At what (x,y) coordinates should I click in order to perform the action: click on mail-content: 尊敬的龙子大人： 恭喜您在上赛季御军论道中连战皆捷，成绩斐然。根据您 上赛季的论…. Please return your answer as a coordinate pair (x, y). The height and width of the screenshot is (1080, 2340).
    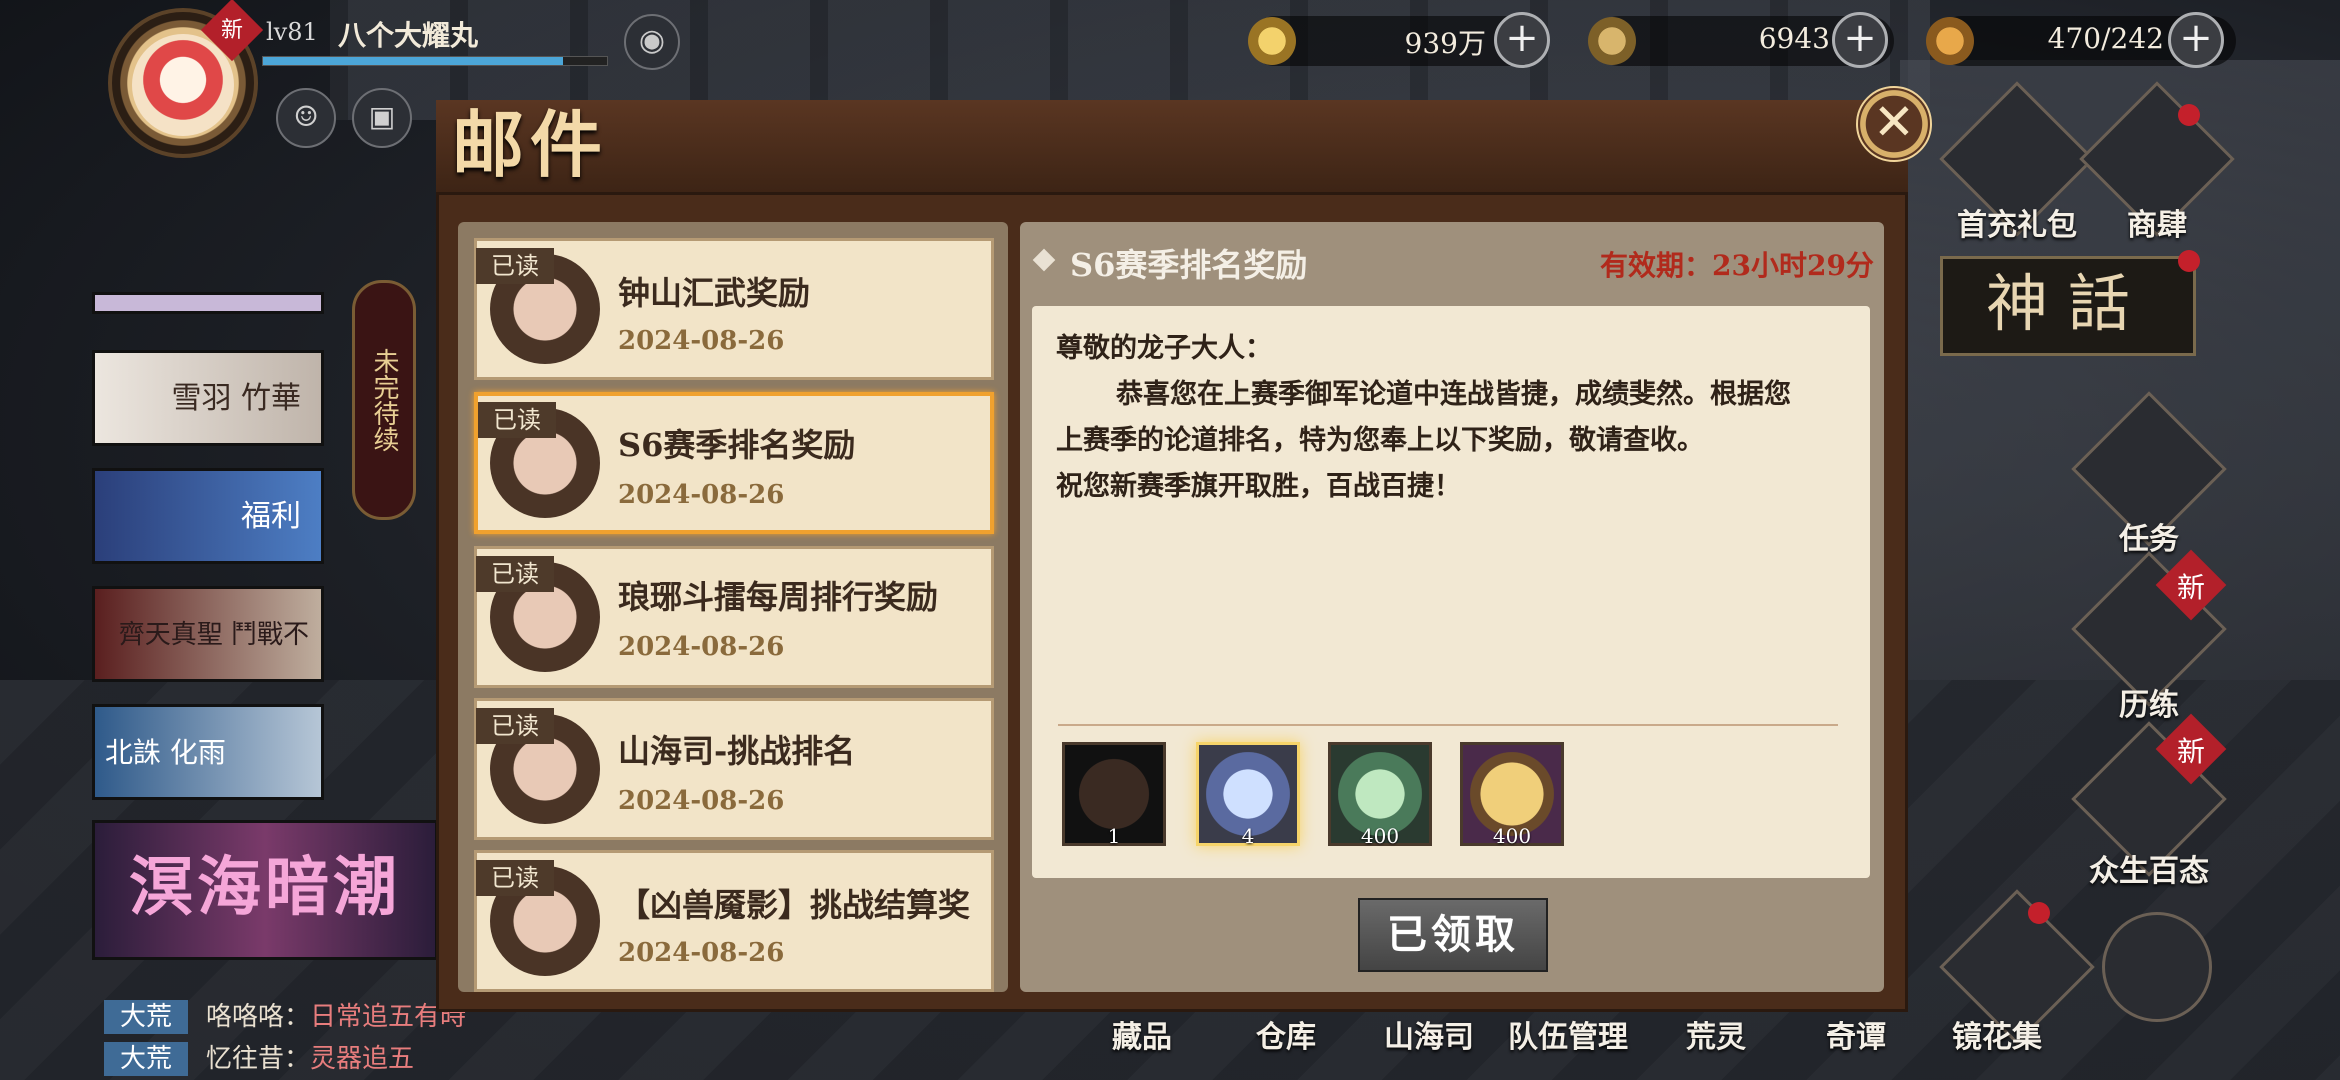
    Looking at the image, I should click on (1456, 418).